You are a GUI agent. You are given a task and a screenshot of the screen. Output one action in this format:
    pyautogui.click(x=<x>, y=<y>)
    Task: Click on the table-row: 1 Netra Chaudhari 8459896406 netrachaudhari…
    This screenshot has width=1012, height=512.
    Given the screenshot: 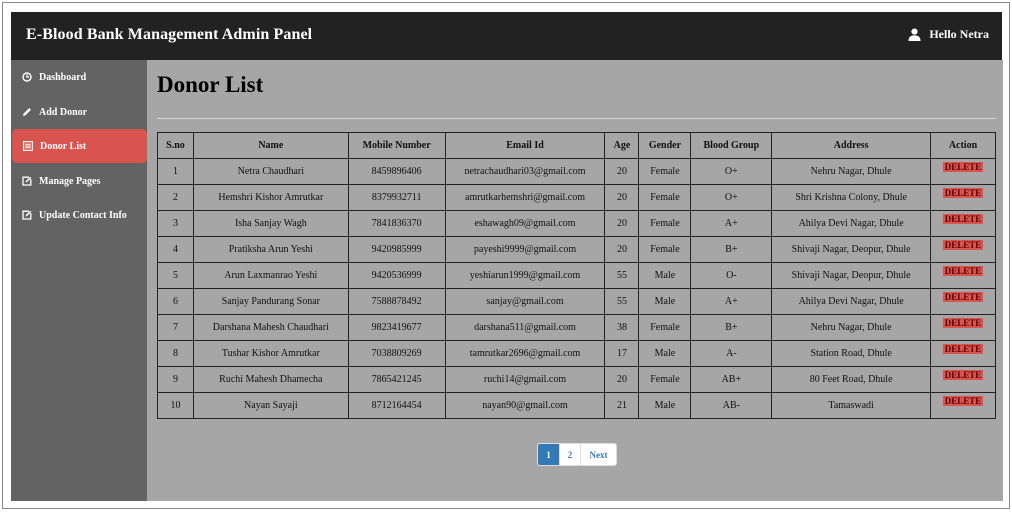 What is the action you would take?
    pyautogui.click(x=577, y=171)
    